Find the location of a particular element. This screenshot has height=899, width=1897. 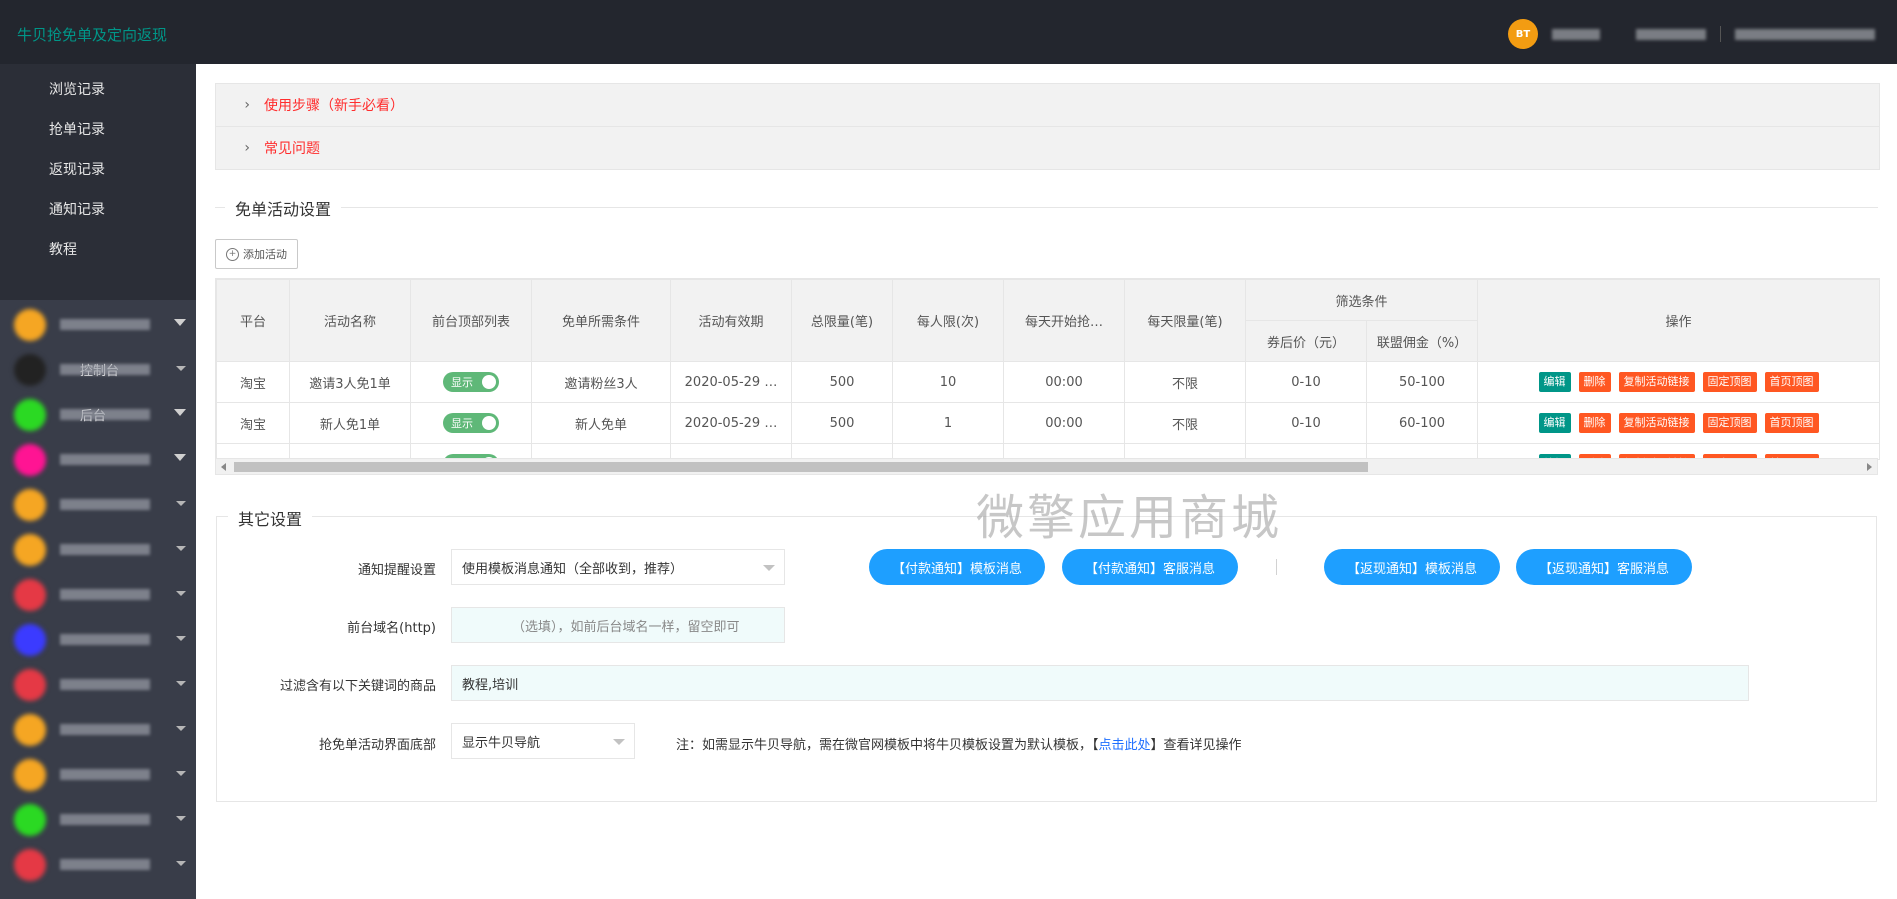

username-blurred is located at coordinates (1576, 34).